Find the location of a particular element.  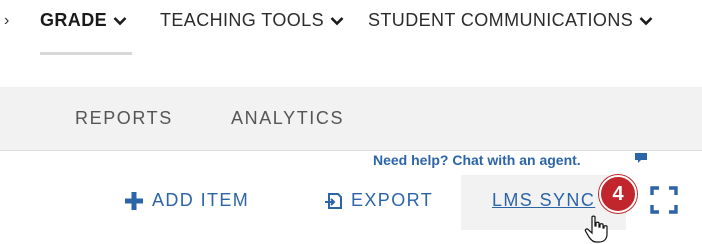

nav-item-label: STUDENT COMMUNICATIONS is located at coordinates (501, 20).